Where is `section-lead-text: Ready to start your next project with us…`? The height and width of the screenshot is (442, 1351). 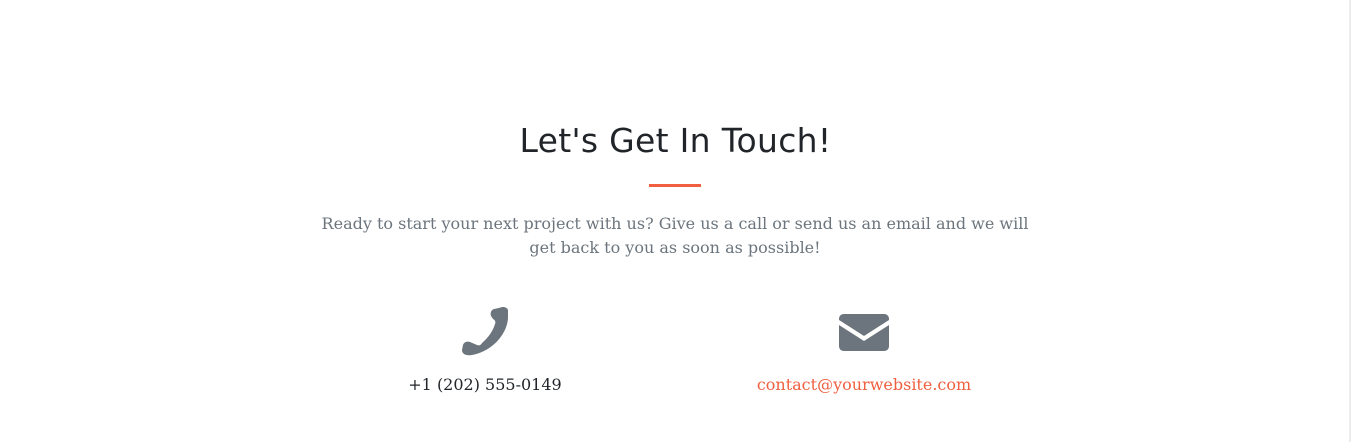
section-lead-text: Ready to start your next project with us… is located at coordinates (675, 235).